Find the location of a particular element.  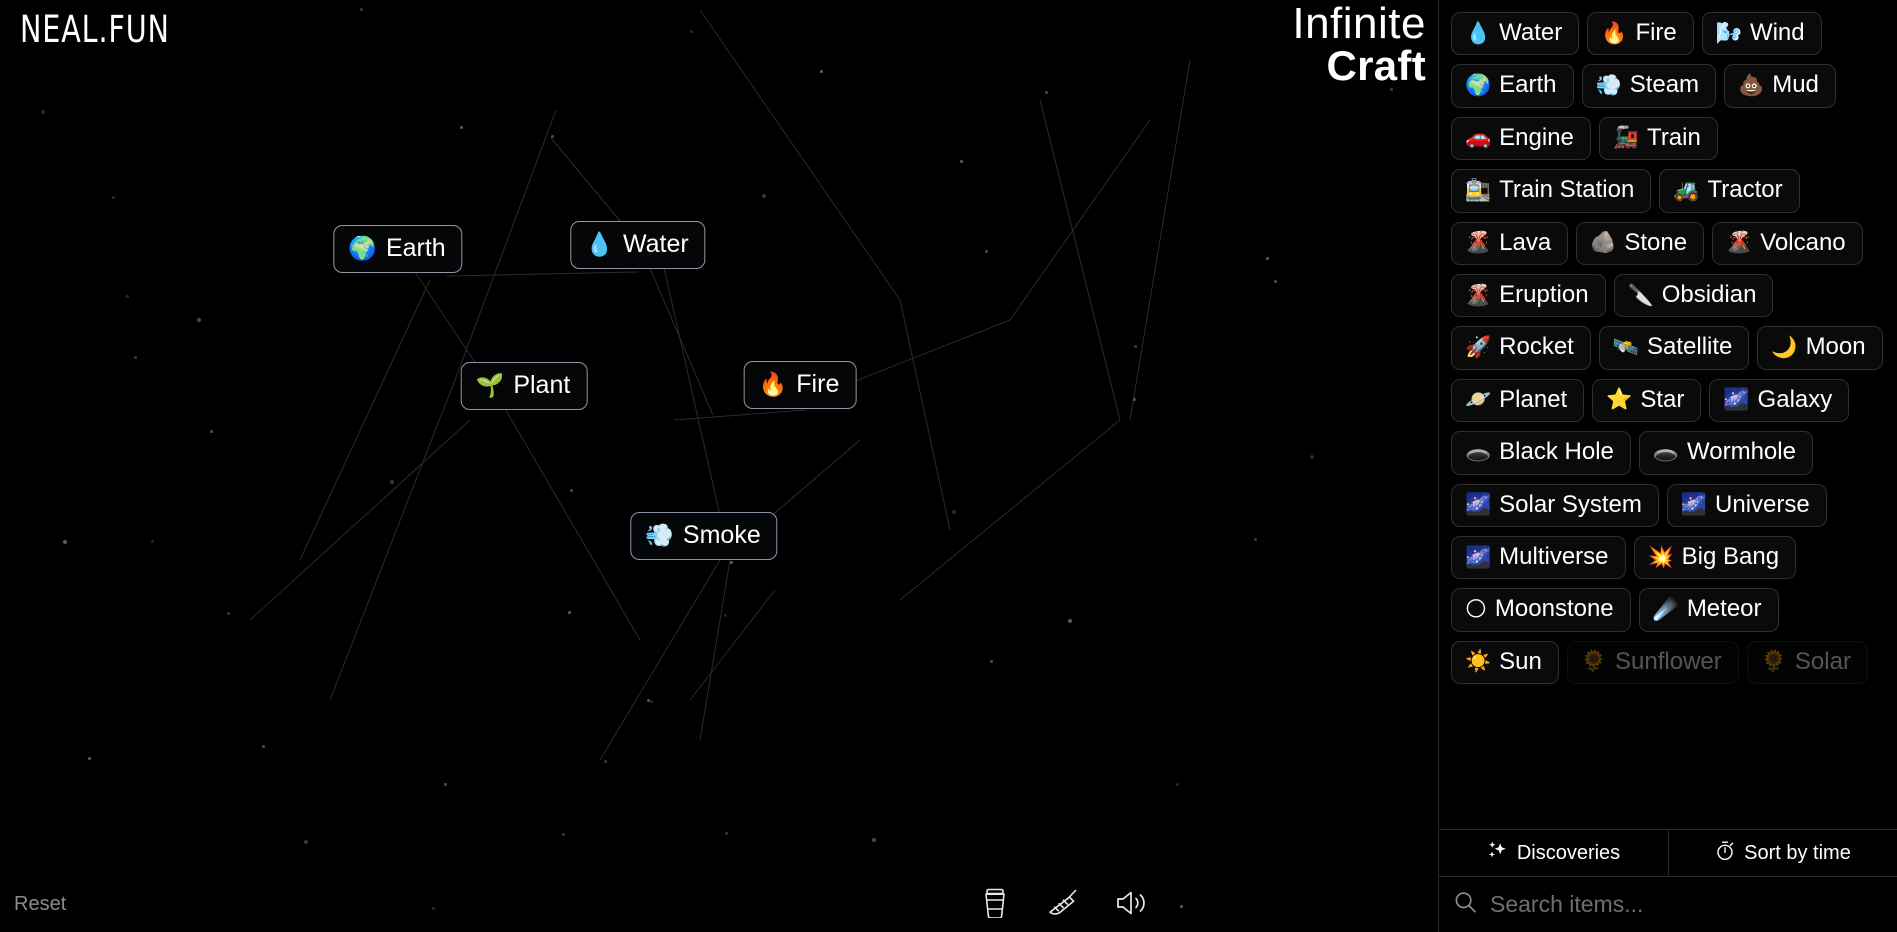

sidebar-item-label: Eruption is located at coordinates (1544, 294).